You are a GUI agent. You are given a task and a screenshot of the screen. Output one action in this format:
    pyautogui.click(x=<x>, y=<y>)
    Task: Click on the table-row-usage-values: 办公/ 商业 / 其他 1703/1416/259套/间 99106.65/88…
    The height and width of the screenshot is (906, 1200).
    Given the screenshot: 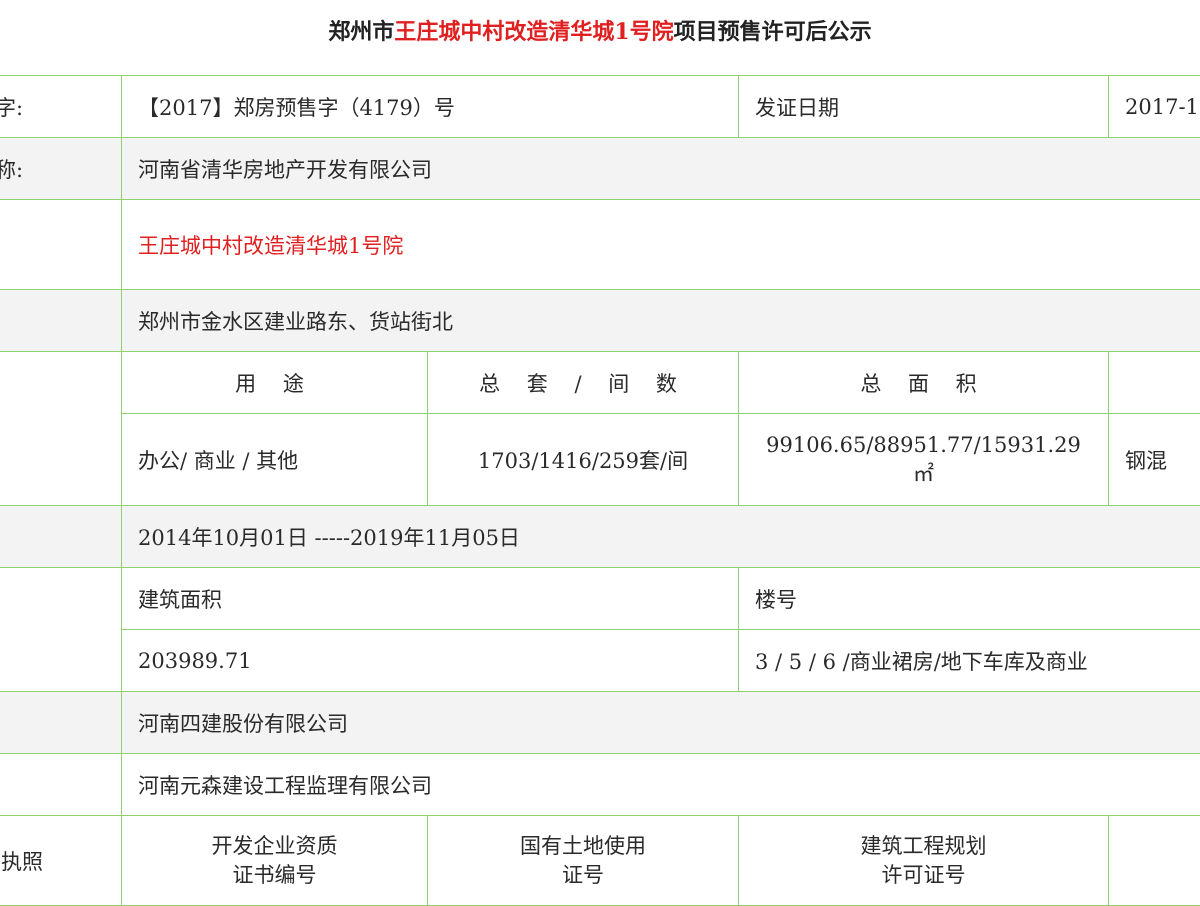 What is the action you would take?
    pyautogui.click(x=600, y=460)
    